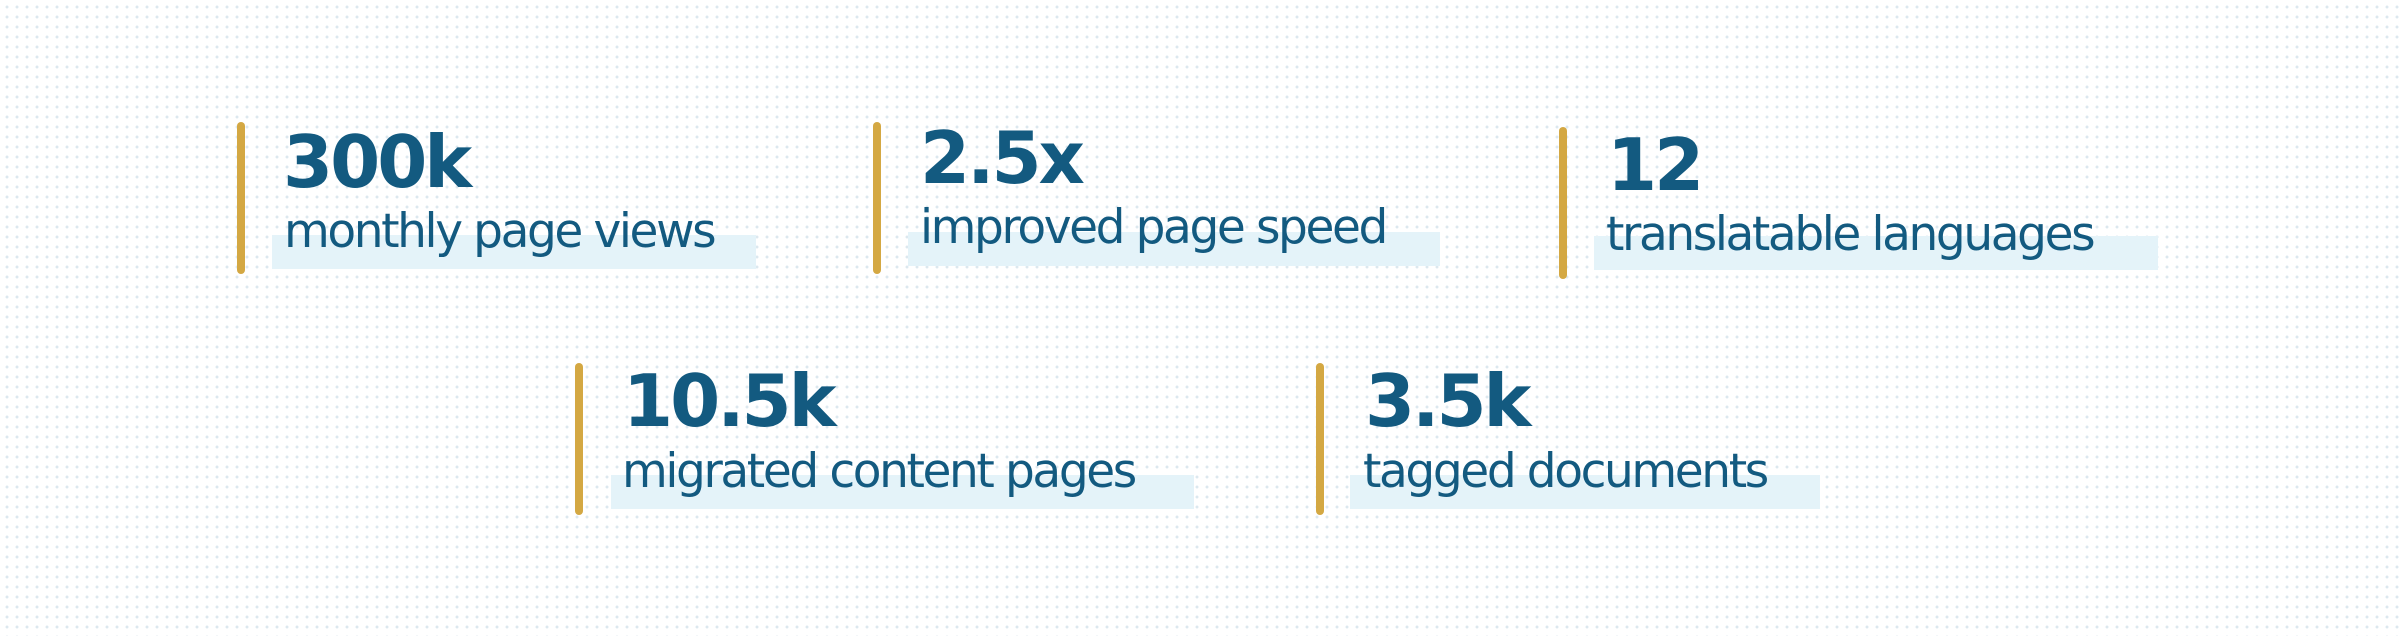  Describe the element at coordinates (1576, 437) in the screenshot. I see `stat-tagged-documents: 3.5k tagged documents` at that location.